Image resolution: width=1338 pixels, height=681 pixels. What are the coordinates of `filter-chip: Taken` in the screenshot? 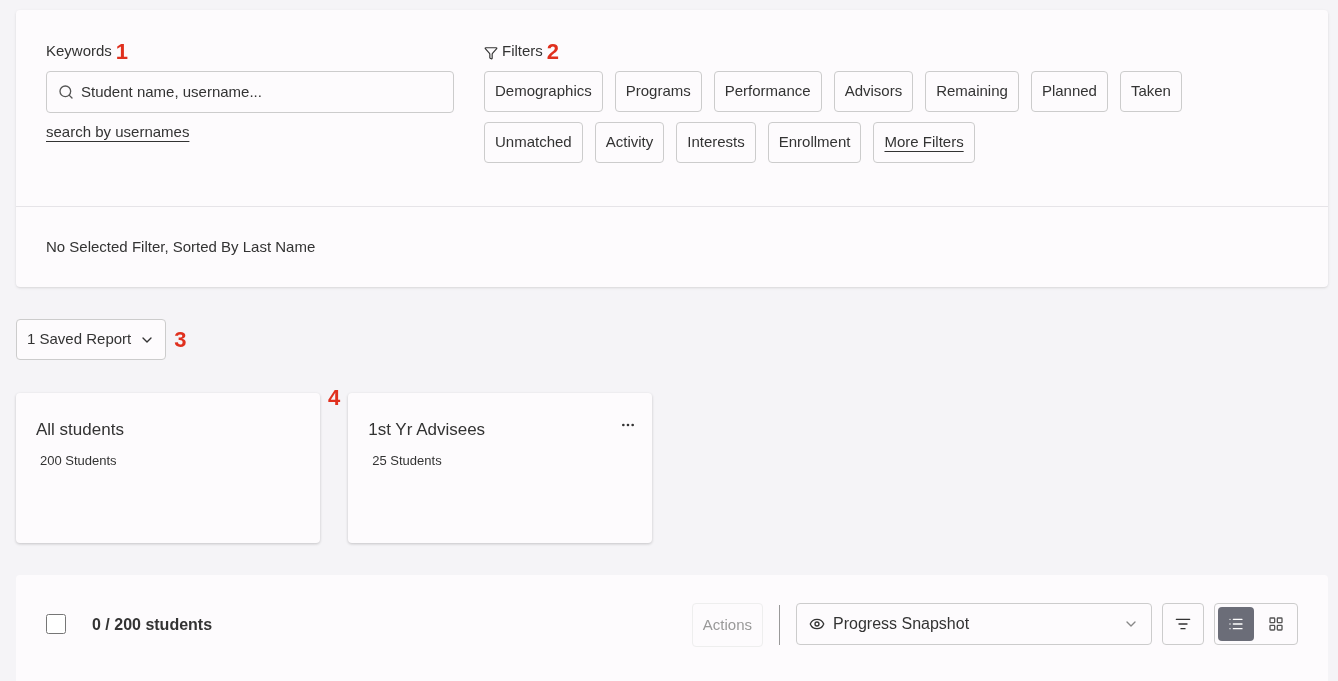 It's located at (1150, 91).